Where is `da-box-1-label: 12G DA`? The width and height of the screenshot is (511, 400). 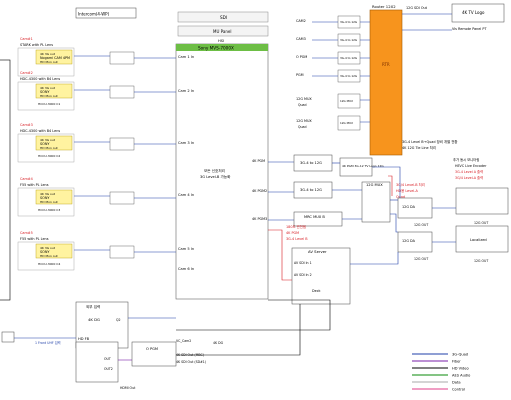 da-box-1-label: 12G DA is located at coordinates (409, 207).